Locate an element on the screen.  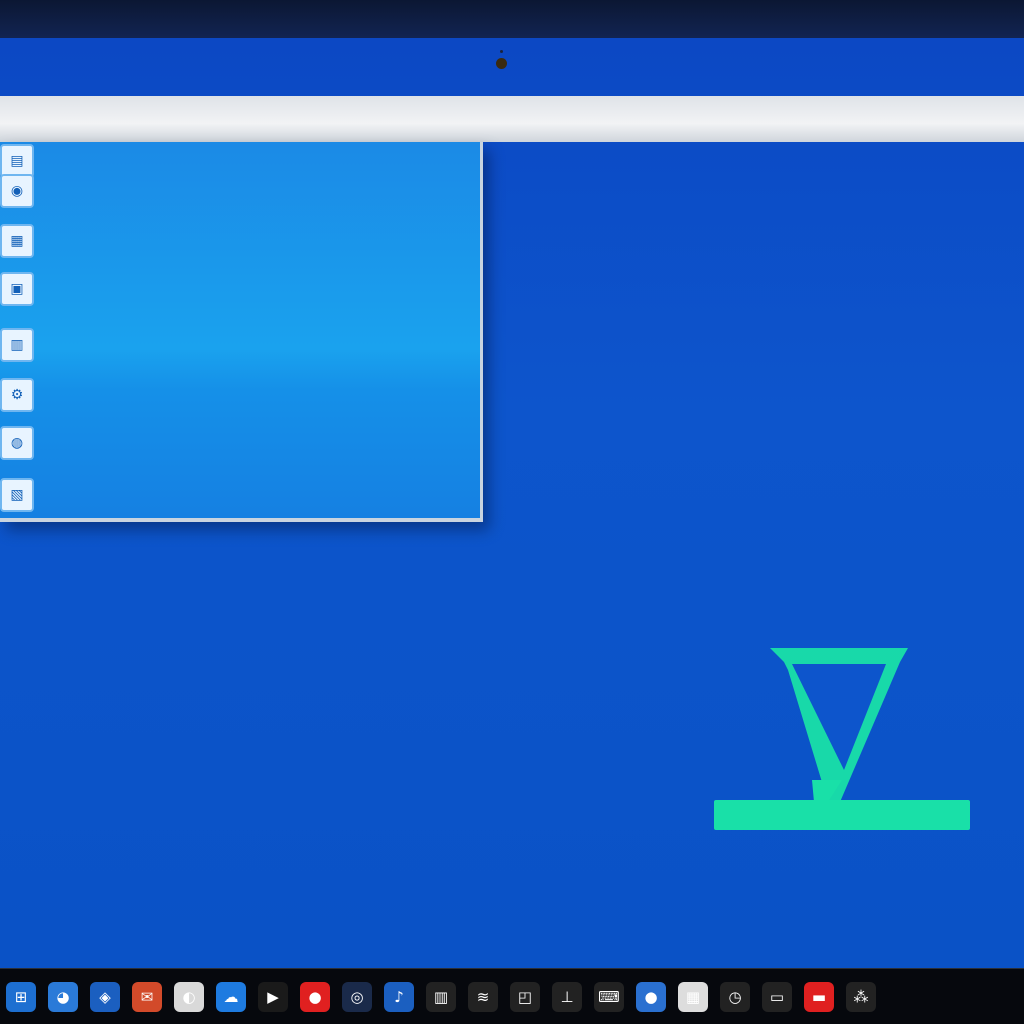
media-icon: ♪ is located at coordinates (399, 996).